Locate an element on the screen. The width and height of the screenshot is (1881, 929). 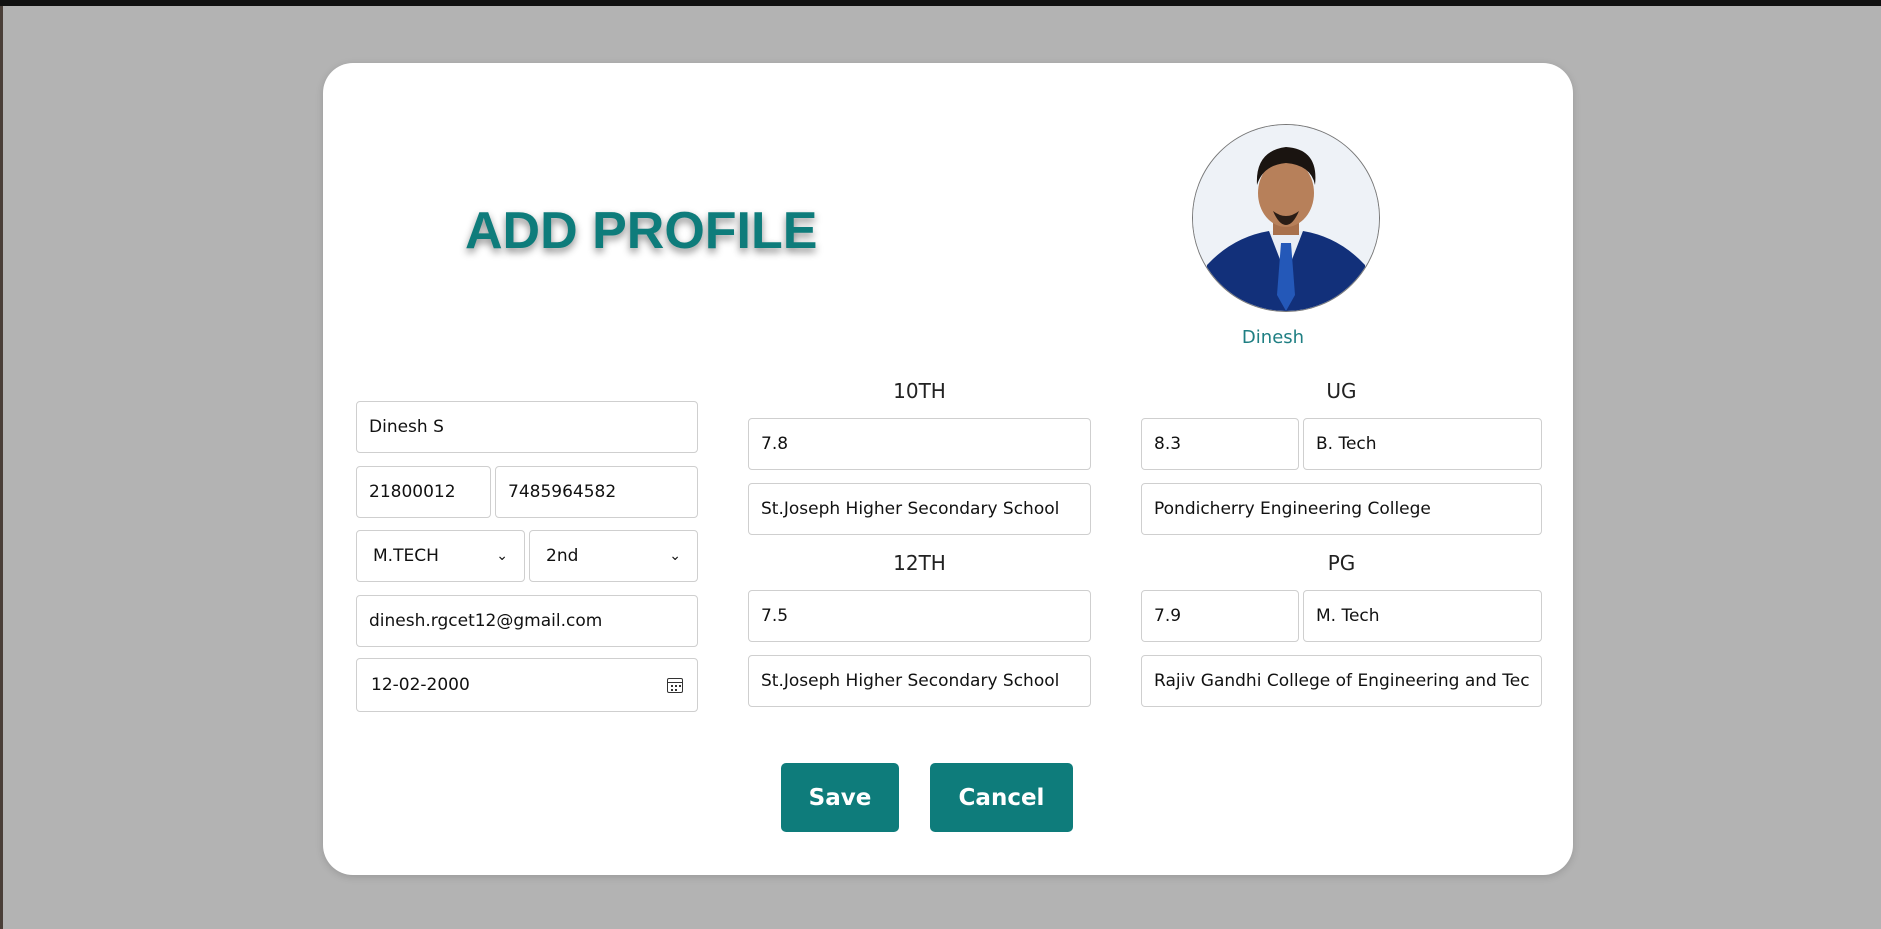
save-button: Save is located at coordinates (840, 797).